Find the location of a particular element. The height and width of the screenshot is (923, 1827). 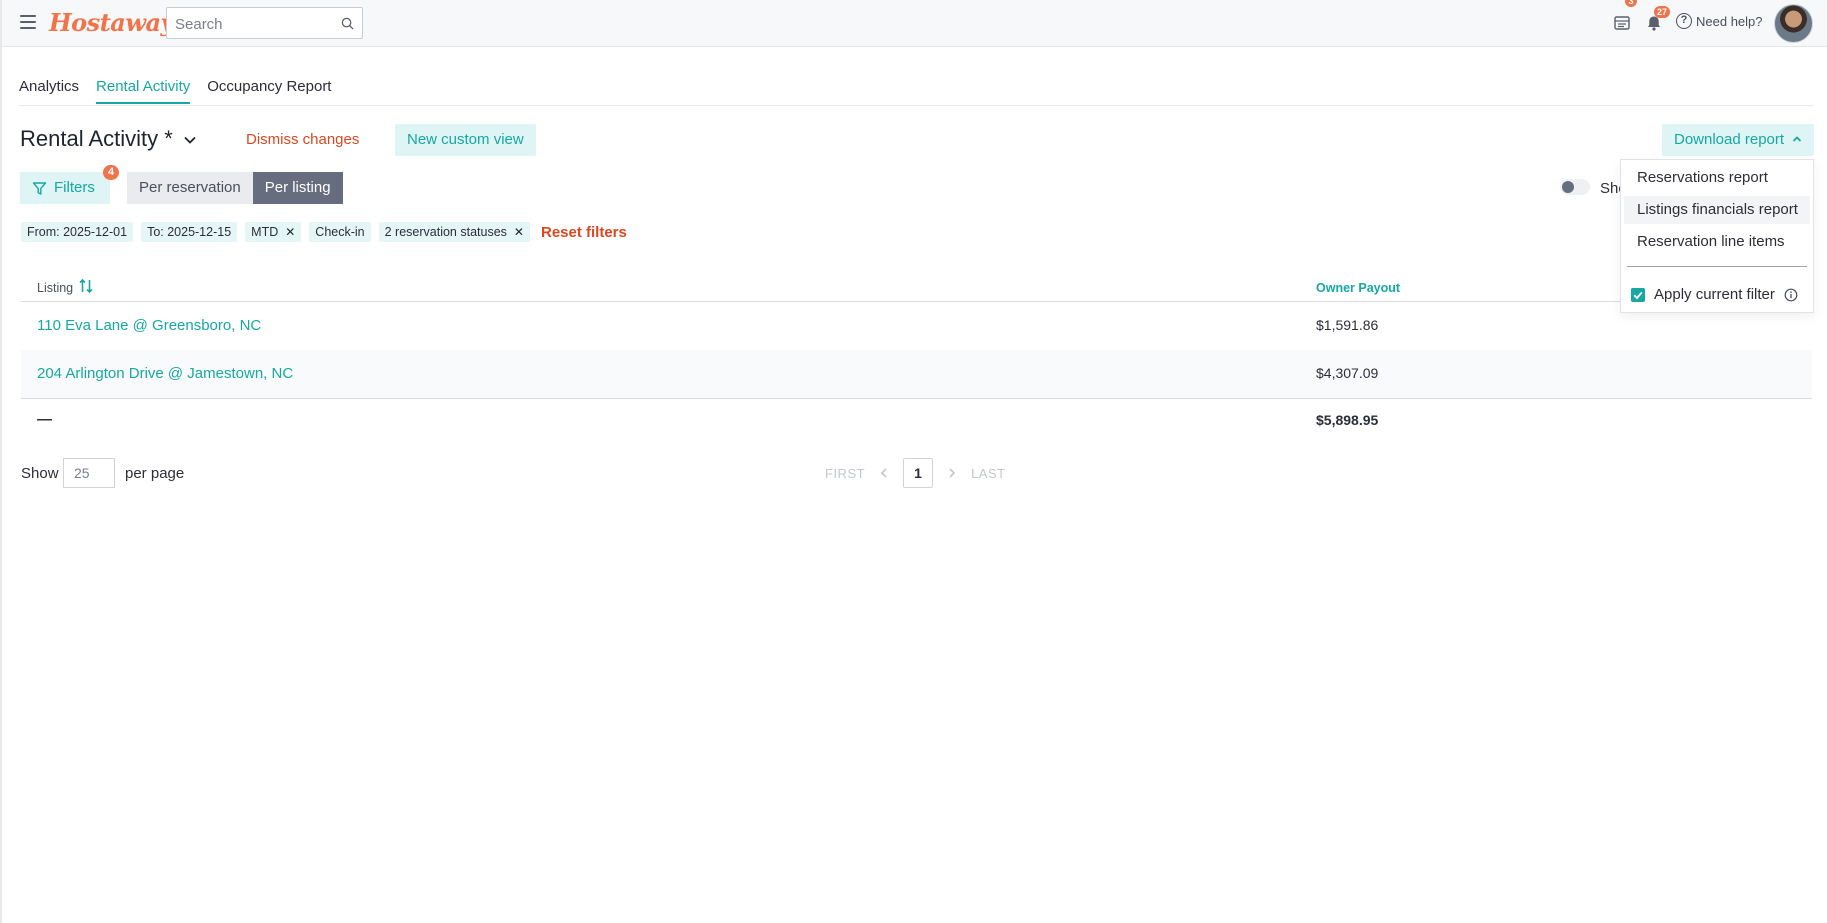

top-bar: Hostaway 3 27 ? Need help? is located at coordinates (914, 23).